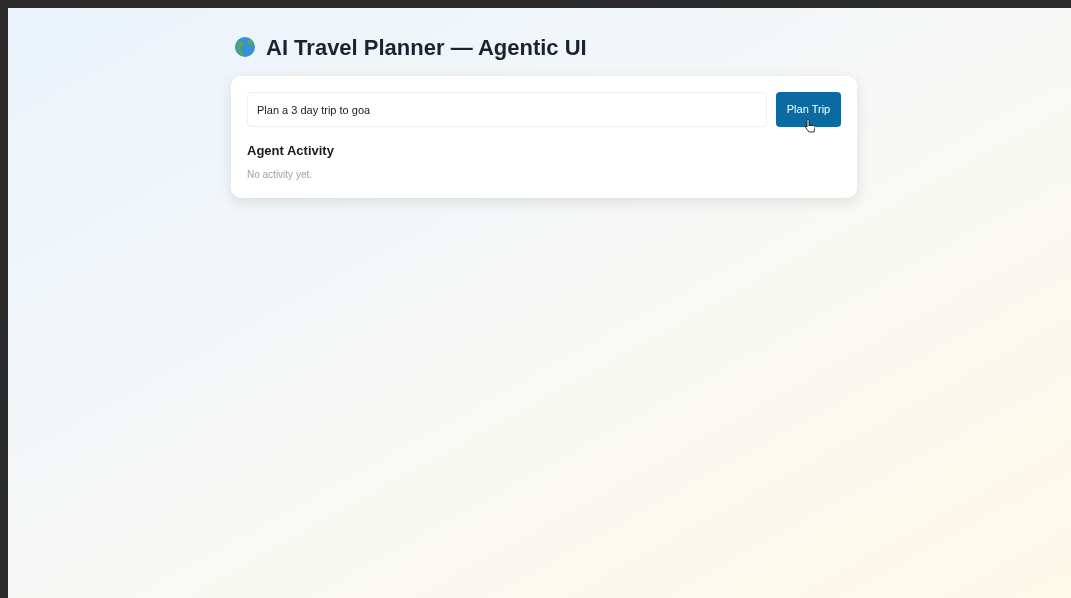 This screenshot has height=598, width=1071. I want to click on plan-trip-button: Plan Trip, so click(808, 109).